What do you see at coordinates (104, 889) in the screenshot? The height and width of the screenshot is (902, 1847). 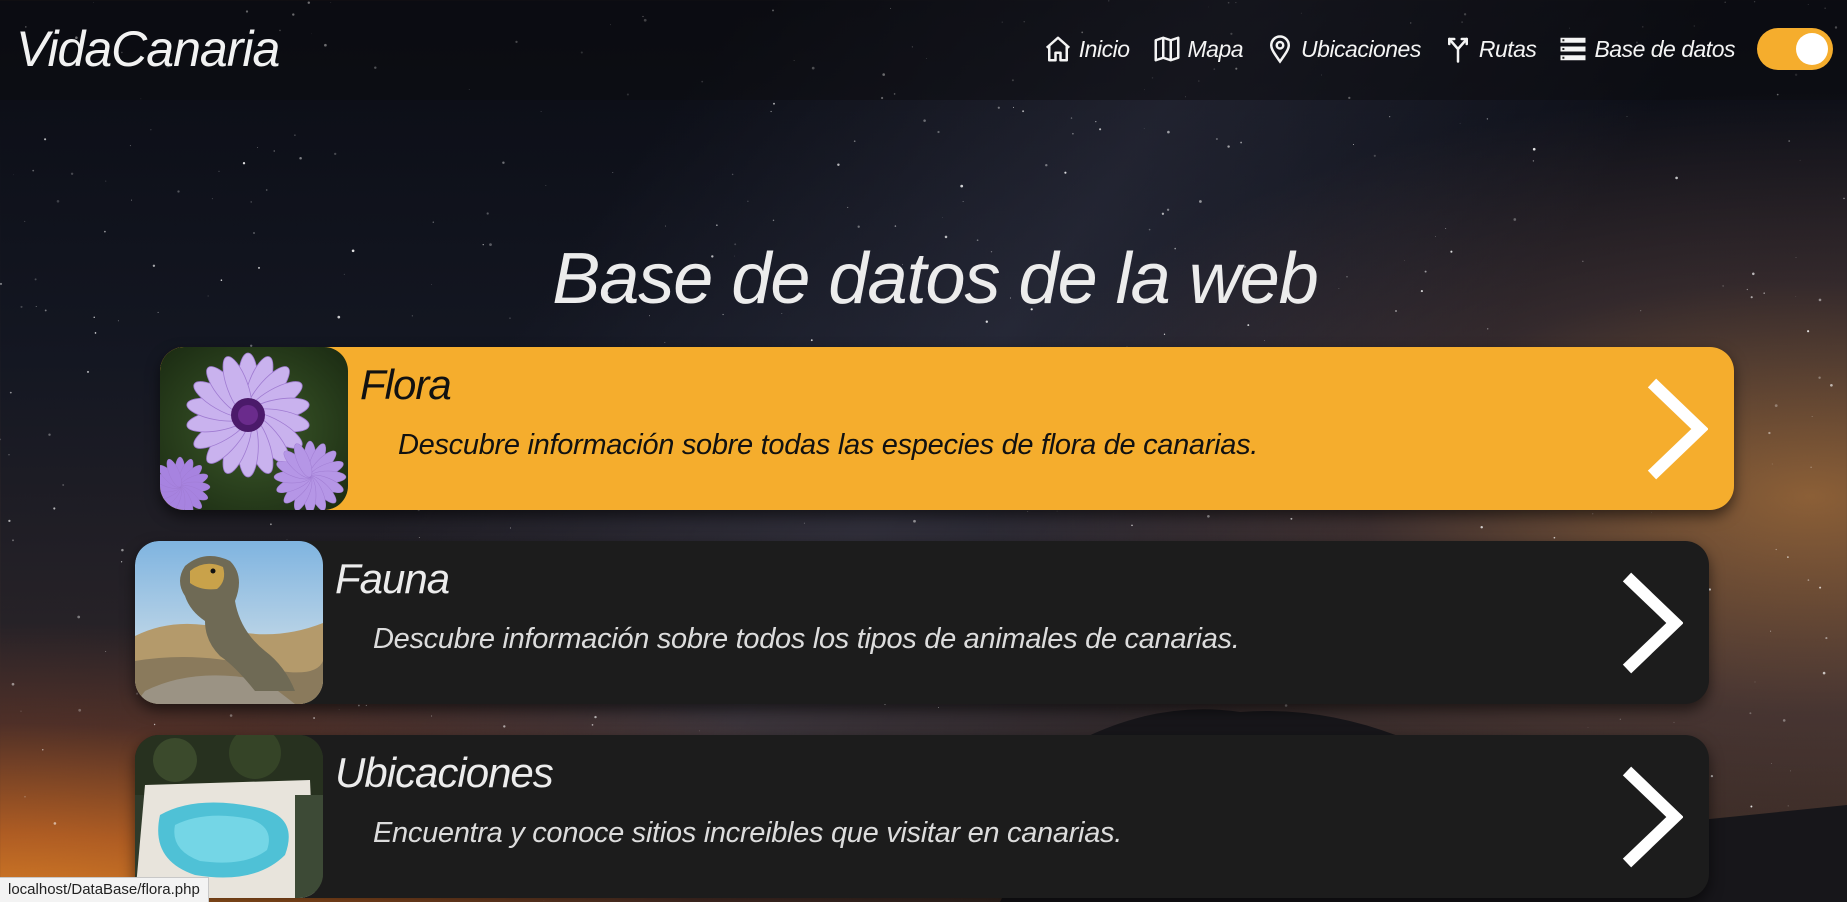 I see `browser-status-url: localhost/DataBase/flora.php` at bounding box center [104, 889].